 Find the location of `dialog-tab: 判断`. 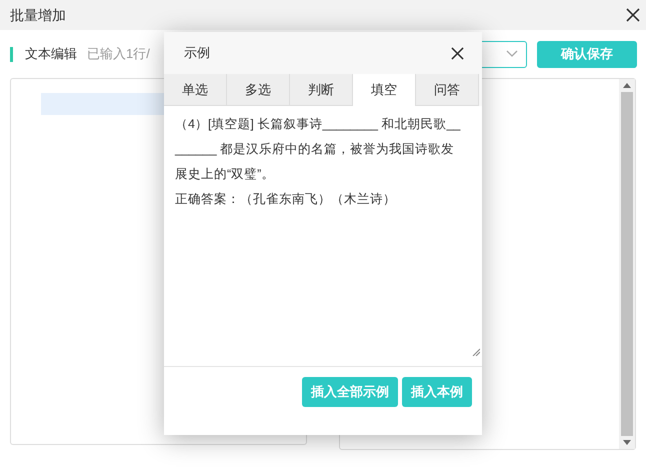

dialog-tab: 判断 is located at coordinates (321, 90).